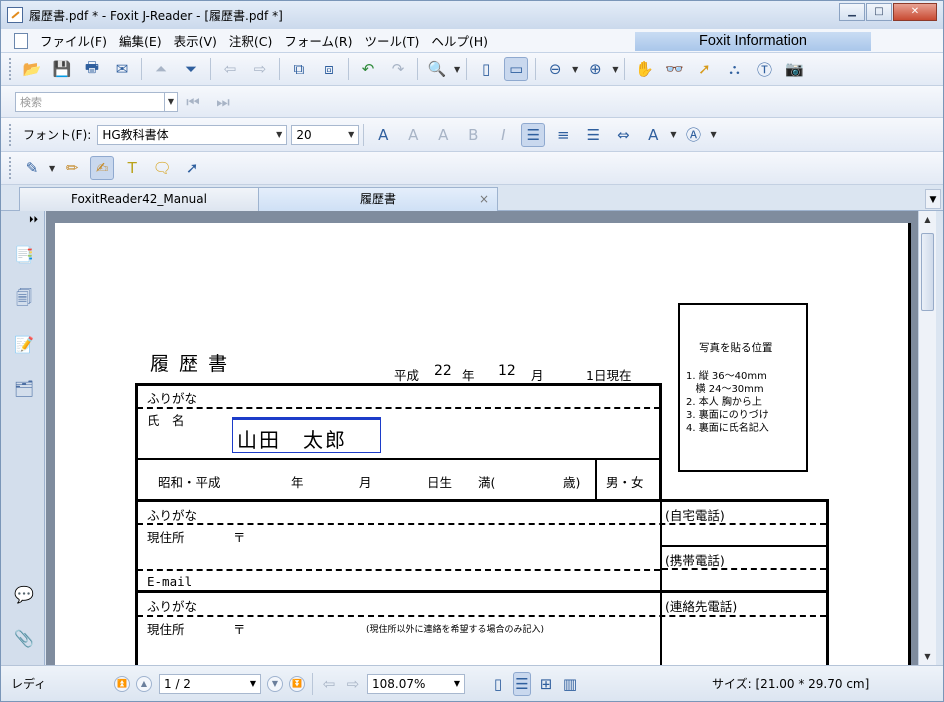 The width and height of the screenshot is (944, 702). What do you see at coordinates (21, 40) in the screenshot?
I see `document-menu-icon` at bounding box center [21, 40].